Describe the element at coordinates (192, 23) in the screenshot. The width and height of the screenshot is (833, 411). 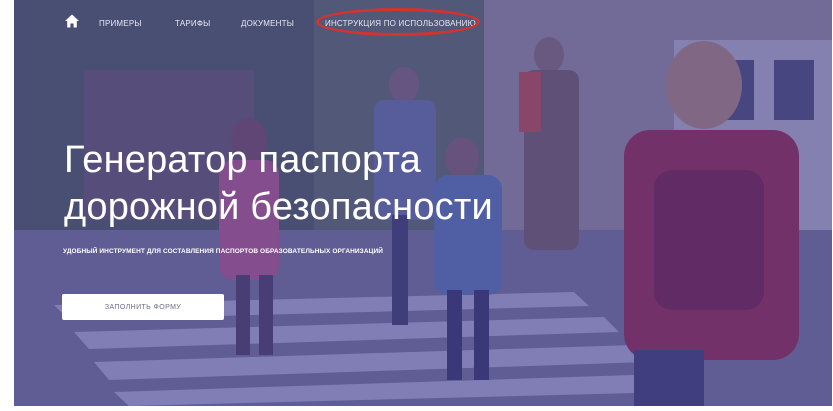
I see `nav-link-pricing: ТАРИФЫ` at that location.